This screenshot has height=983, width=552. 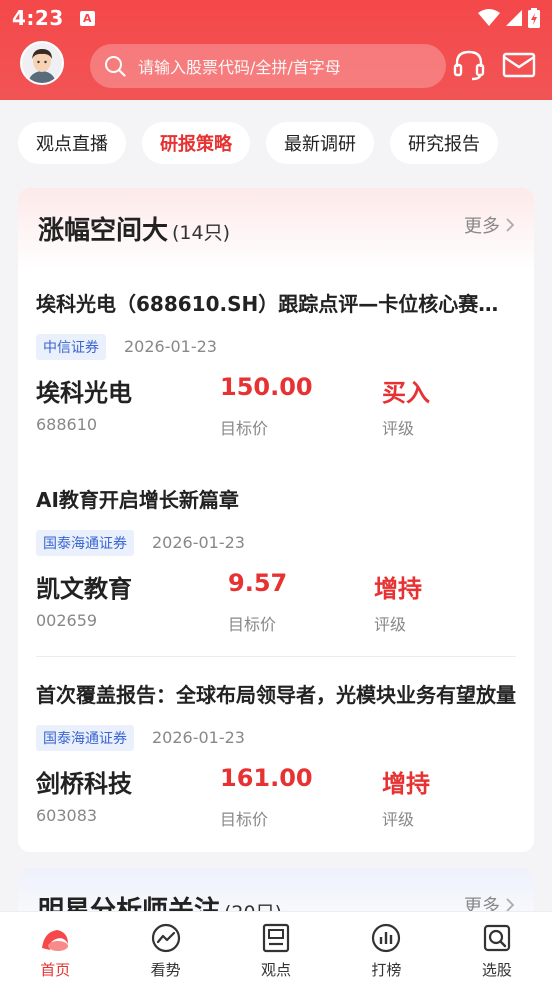 I want to click on status-time: 4:23, so click(x=38, y=18).